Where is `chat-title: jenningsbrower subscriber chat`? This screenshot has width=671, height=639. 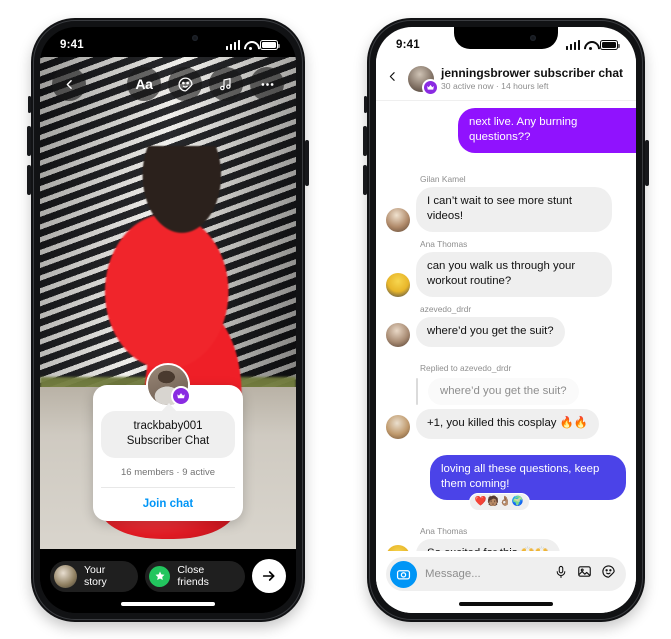 chat-title: jenningsbrower subscriber chat is located at coordinates (532, 72).